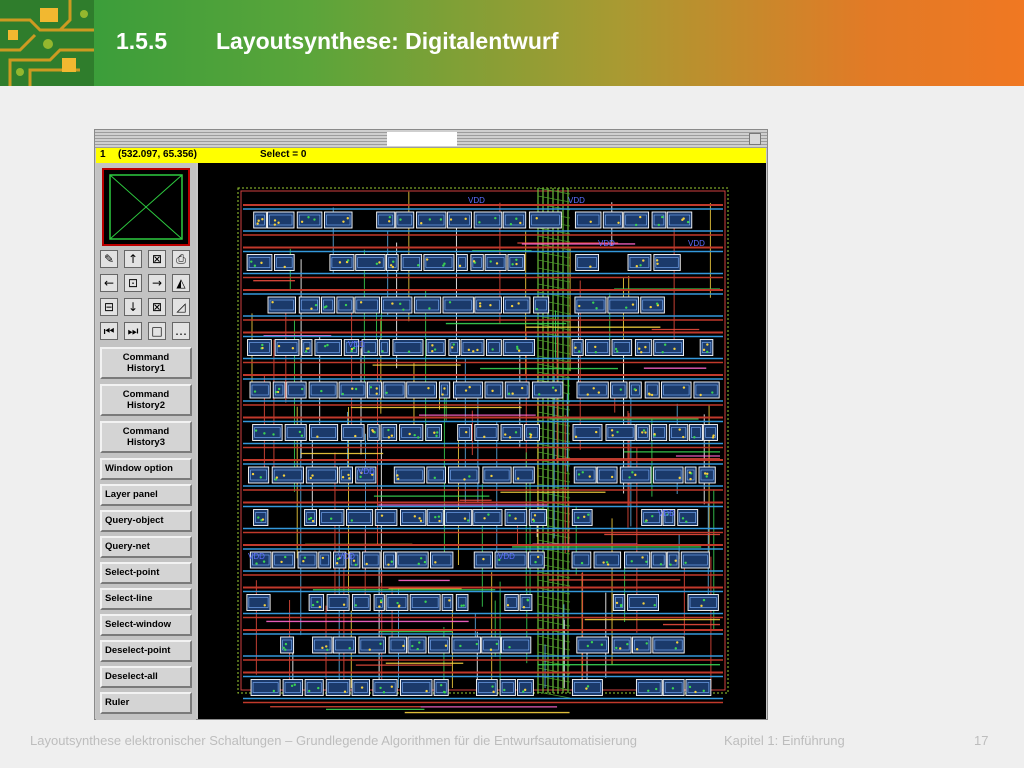 The width and height of the screenshot is (1024, 768). I want to click on cursor-coordinates: (532.097, 65.356), so click(157, 154).